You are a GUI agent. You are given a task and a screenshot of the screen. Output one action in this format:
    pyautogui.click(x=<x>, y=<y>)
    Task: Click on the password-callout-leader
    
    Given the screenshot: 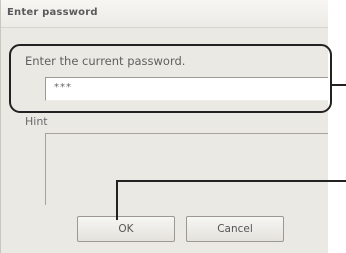 What is the action you would take?
    pyautogui.click(x=338, y=85)
    